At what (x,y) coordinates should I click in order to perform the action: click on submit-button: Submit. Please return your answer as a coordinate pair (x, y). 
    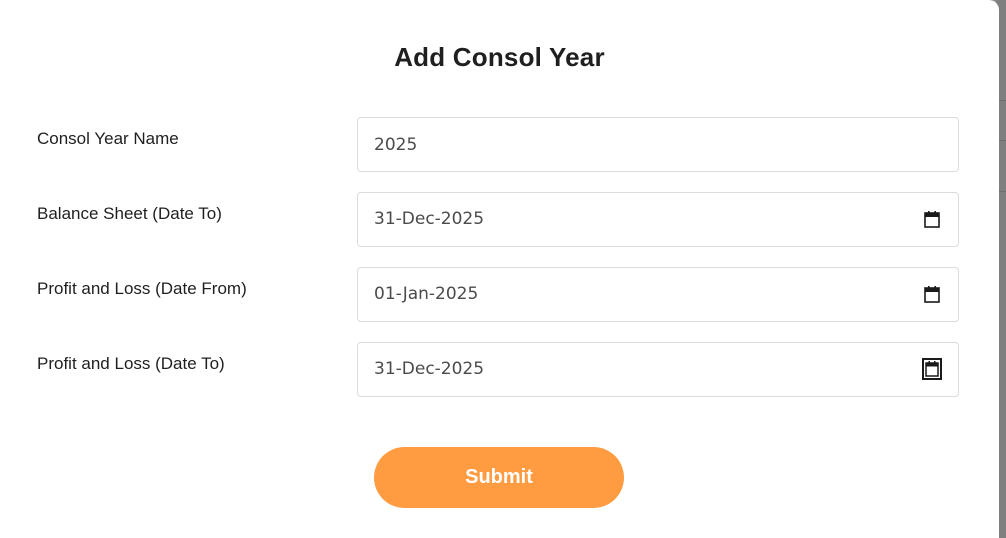
    Looking at the image, I should click on (499, 477).